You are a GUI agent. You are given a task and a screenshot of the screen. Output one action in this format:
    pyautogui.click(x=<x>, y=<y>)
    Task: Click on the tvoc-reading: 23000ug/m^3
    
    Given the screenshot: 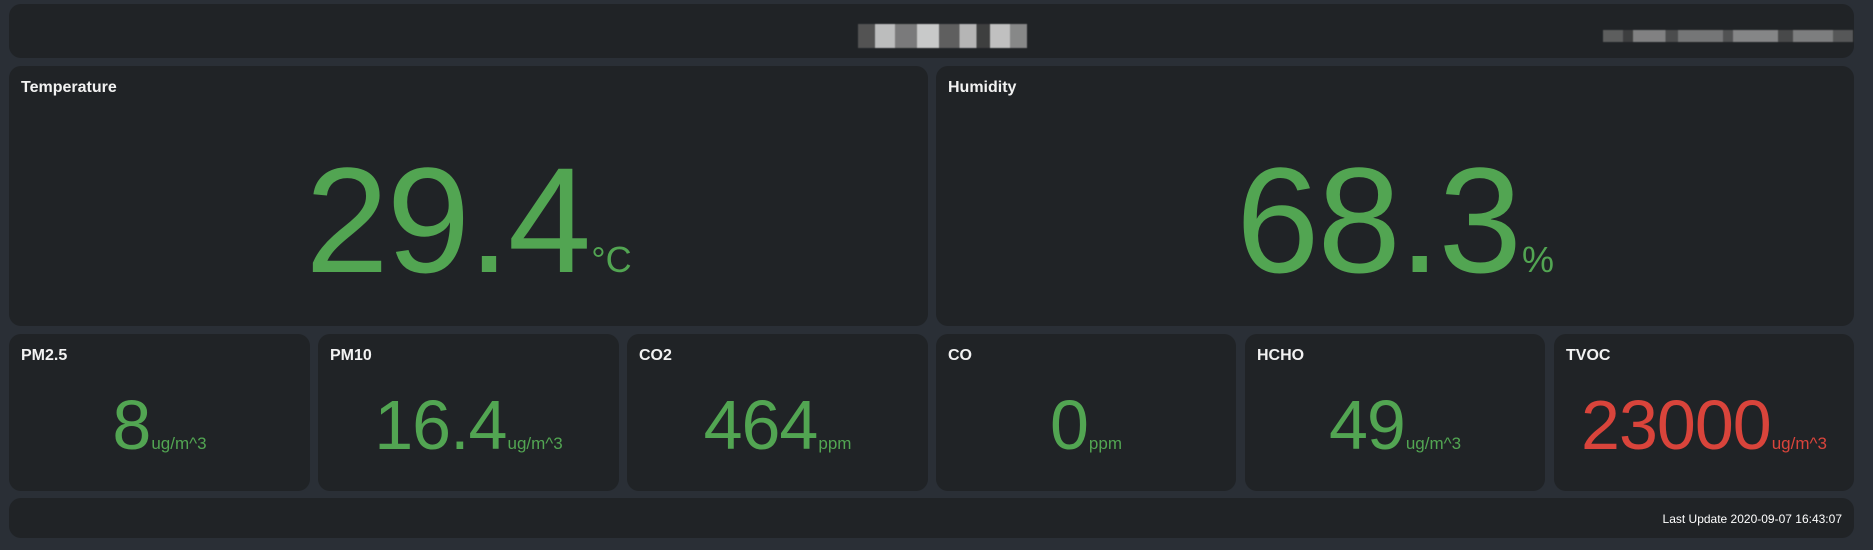 What is the action you would take?
    pyautogui.click(x=1704, y=425)
    